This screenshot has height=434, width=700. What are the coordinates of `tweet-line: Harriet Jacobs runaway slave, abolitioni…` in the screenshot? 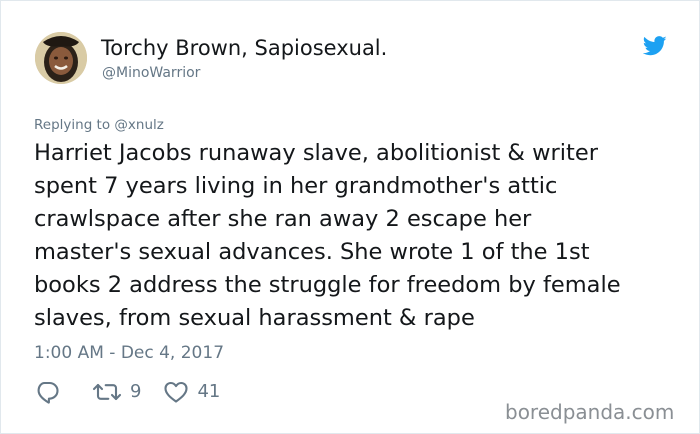 It's located at (316, 153).